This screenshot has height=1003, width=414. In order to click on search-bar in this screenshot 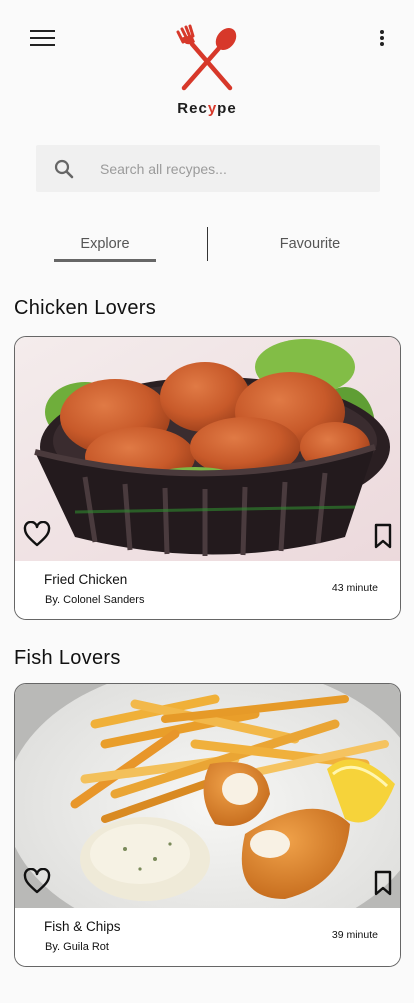, I will do `click(208, 168)`.